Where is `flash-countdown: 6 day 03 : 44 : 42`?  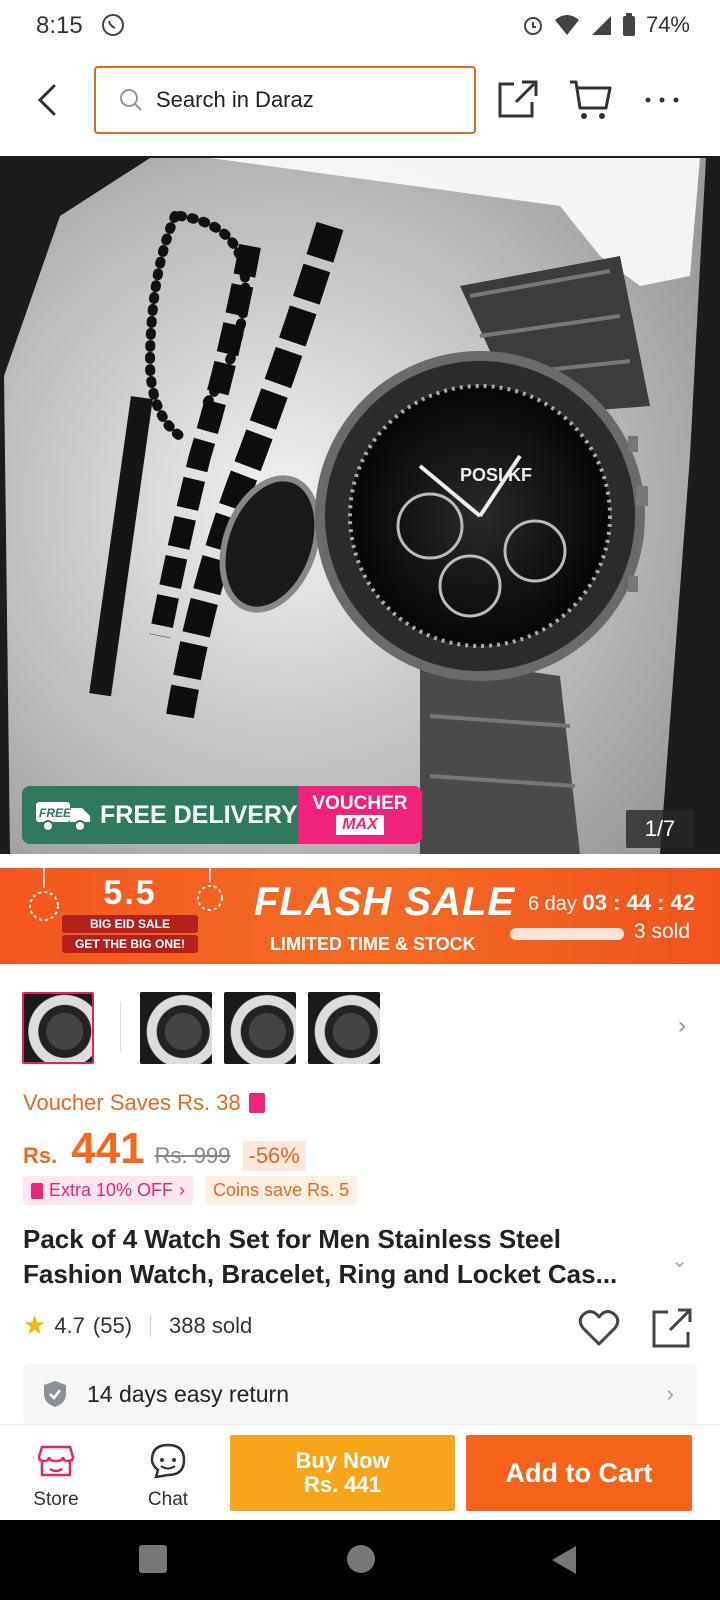 flash-countdown: 6 day 03 : 44 : 42 is located at coordinates (611, 903).